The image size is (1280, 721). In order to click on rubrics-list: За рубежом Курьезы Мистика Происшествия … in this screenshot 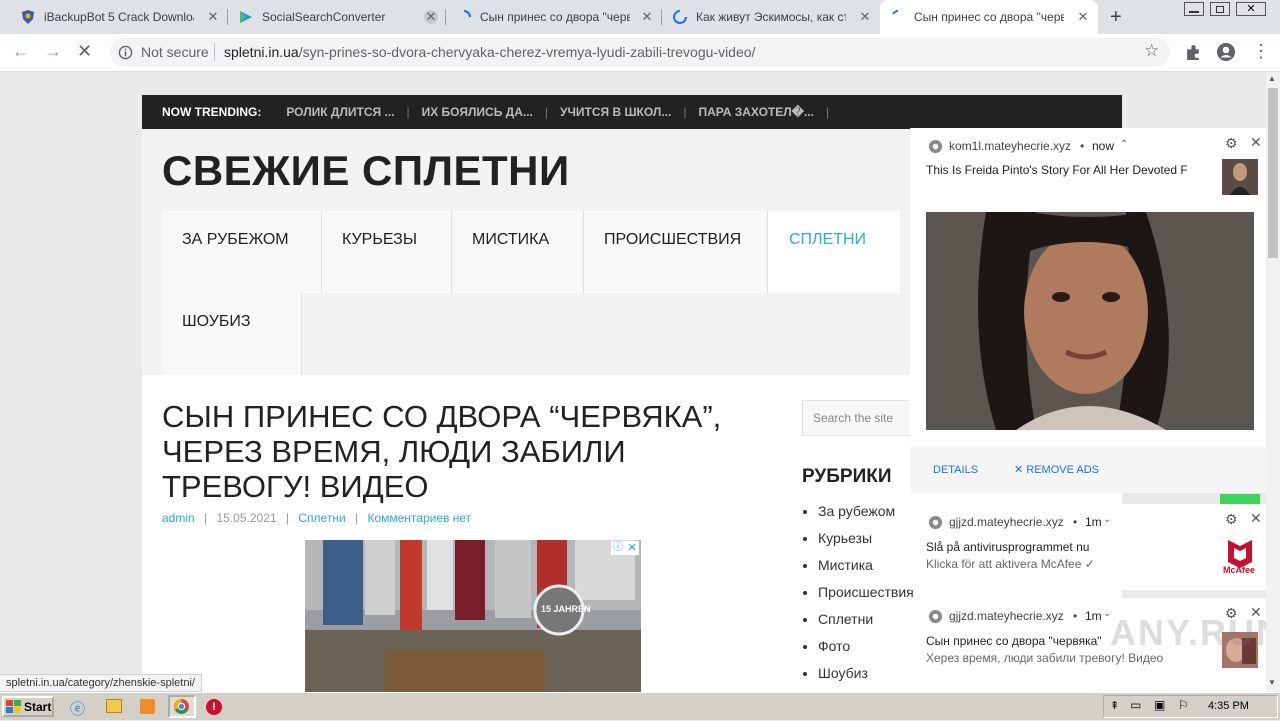, I will do `click(866, 592)`.